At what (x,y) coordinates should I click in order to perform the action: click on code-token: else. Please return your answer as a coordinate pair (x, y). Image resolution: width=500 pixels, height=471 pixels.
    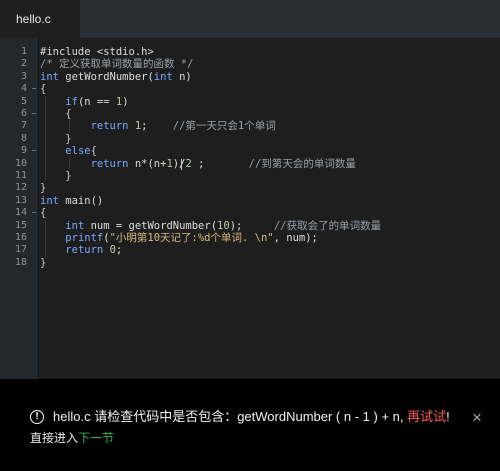
    Looking at the image, I should click on (78, 151).